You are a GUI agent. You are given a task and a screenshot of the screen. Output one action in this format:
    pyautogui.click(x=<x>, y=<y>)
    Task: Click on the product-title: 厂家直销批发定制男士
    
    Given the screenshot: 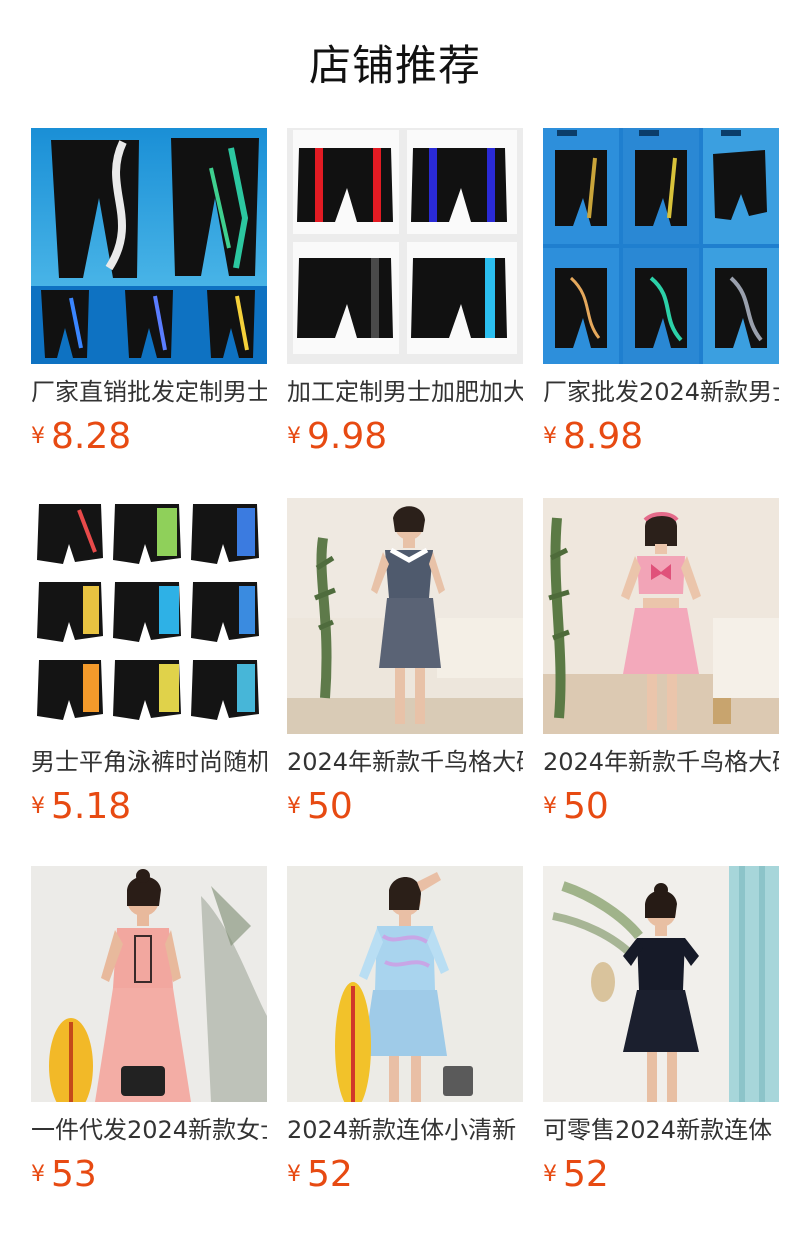 What is the action you would take?
    pyautogui.click(x=149, y=392)
    